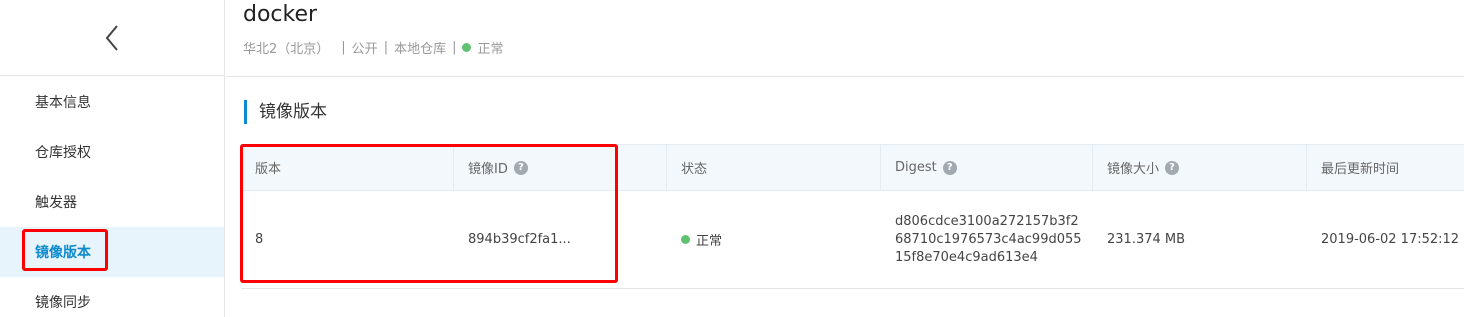  Describe the element at coordinates (63, 103) in the screenshot. I see `sidebar-item-label: 基本信息` at that location.